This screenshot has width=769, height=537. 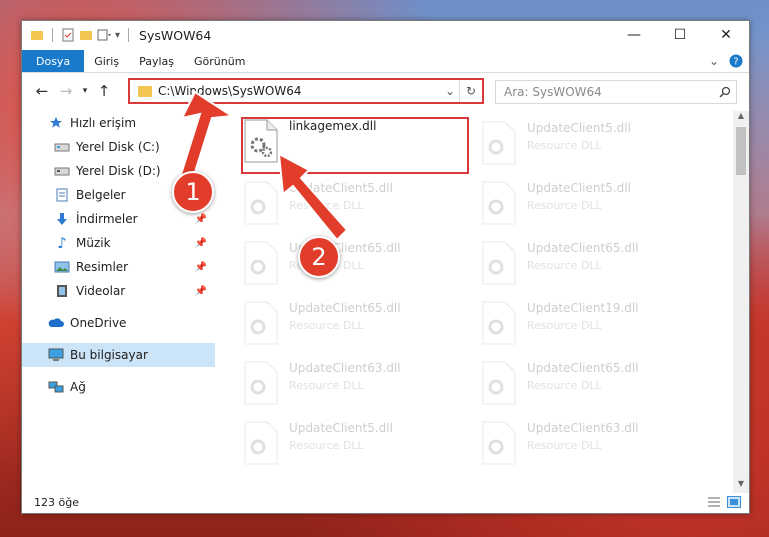 I want to click on view-switcher, so click(x=728, y=502).